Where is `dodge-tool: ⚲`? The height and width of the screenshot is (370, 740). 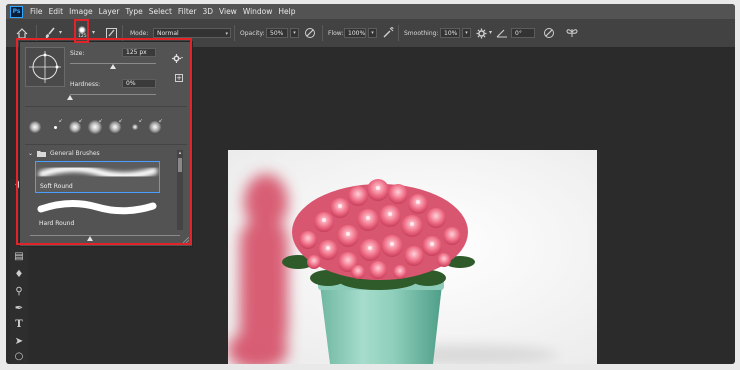 dodge-tool: ⚲ is located at coordinates (19, 292).